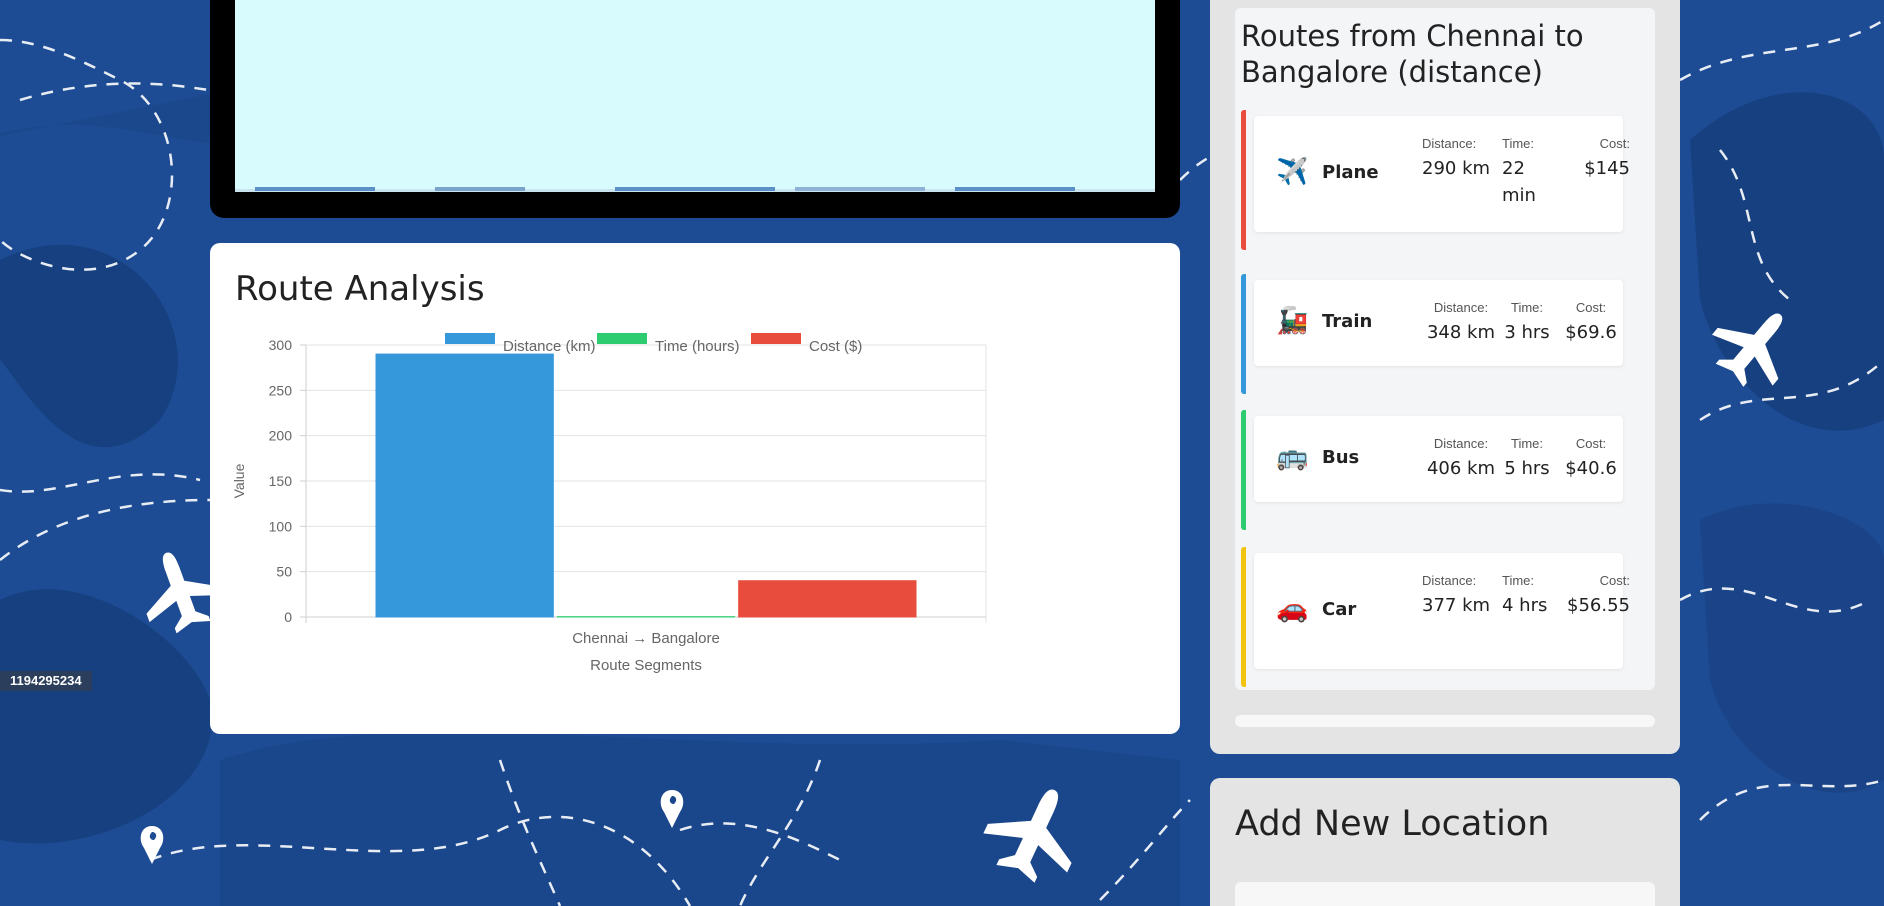  I want to click on route-item-bus: 🚌 Bus Distance: 406 km Time: 5 hrs Cost: $40.6, so click(1432, 470).